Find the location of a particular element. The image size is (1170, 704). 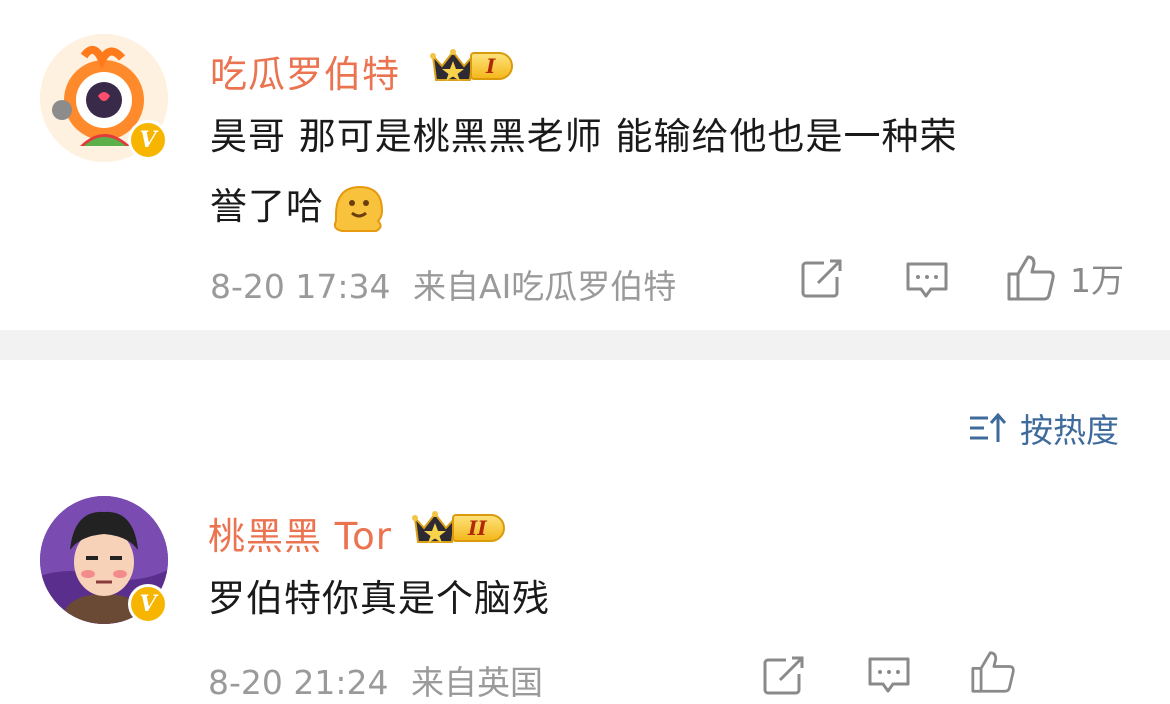

sort-label: 按热度 is located at coordinates (1069, 430).